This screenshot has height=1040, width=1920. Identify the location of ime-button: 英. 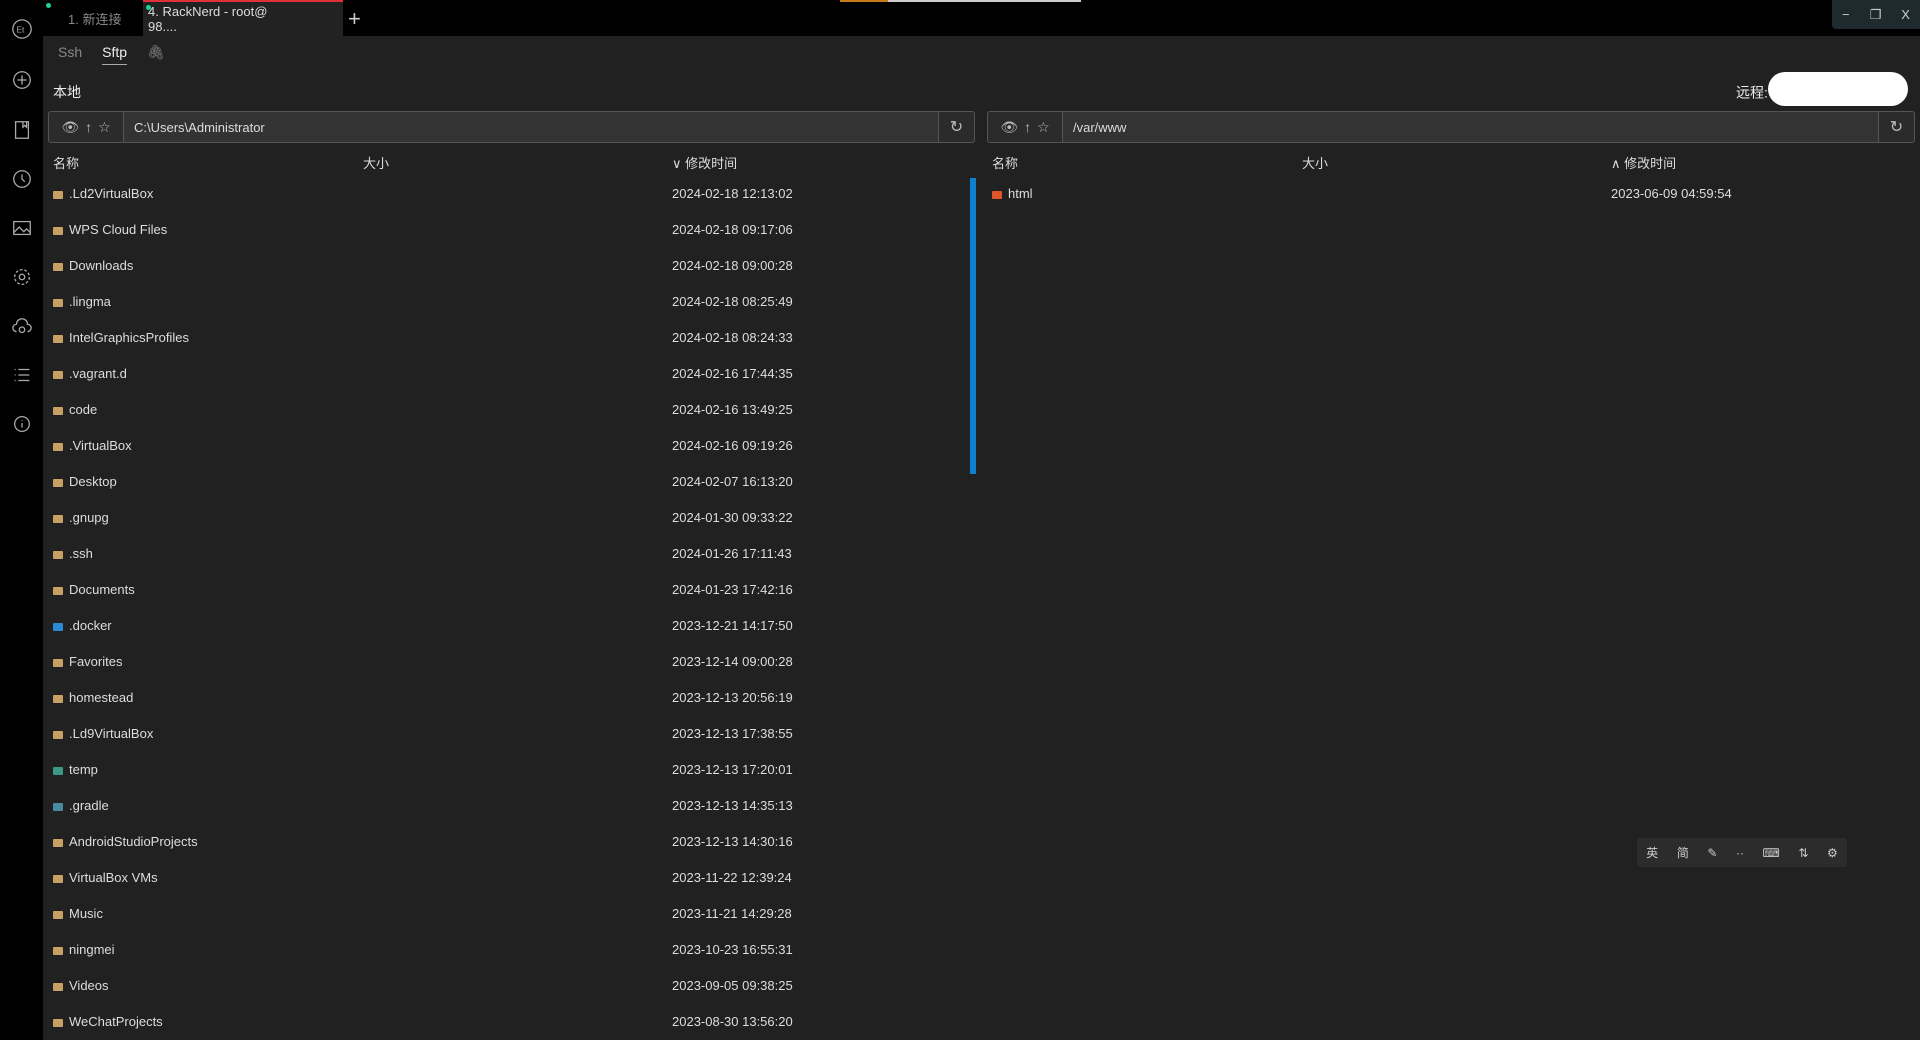
(1652, 852).